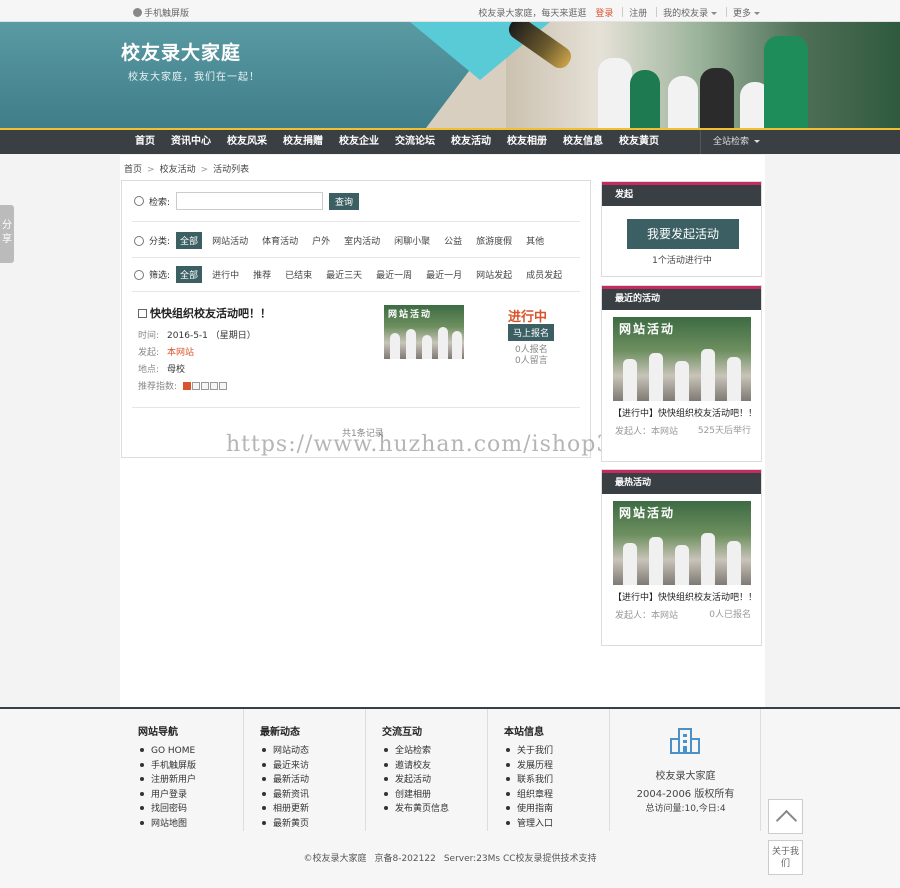  Describe the element at coordinates (529, 780) in the screenshot. I see `footer-link: 联系我们` at that location.